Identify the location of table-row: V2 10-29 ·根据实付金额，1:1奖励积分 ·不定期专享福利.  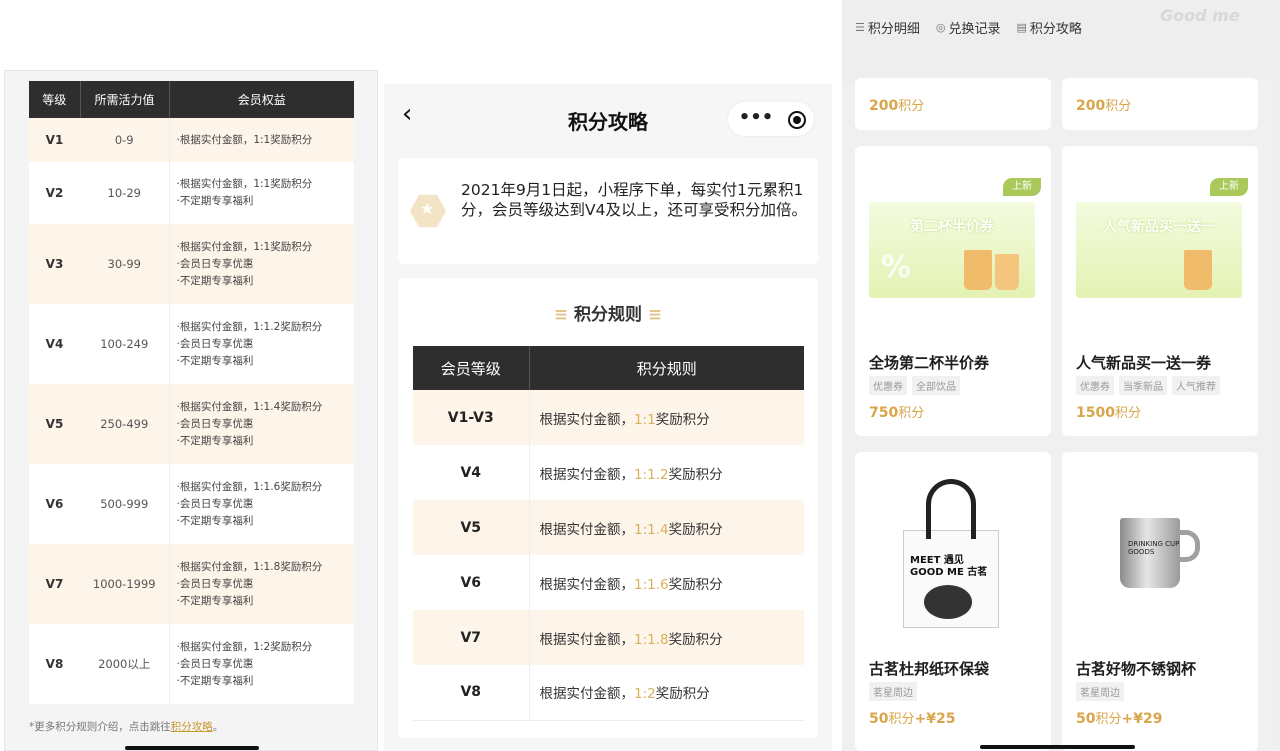
(191, 193).